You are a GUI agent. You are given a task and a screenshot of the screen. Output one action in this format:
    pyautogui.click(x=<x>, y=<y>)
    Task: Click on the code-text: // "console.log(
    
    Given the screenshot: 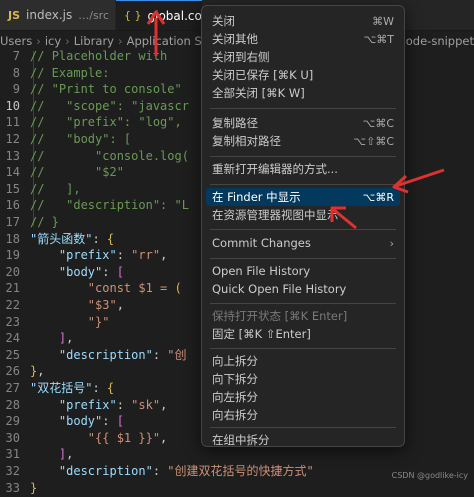 What is the action you would take?
    pyautogui.click(x=109, y=155)
    